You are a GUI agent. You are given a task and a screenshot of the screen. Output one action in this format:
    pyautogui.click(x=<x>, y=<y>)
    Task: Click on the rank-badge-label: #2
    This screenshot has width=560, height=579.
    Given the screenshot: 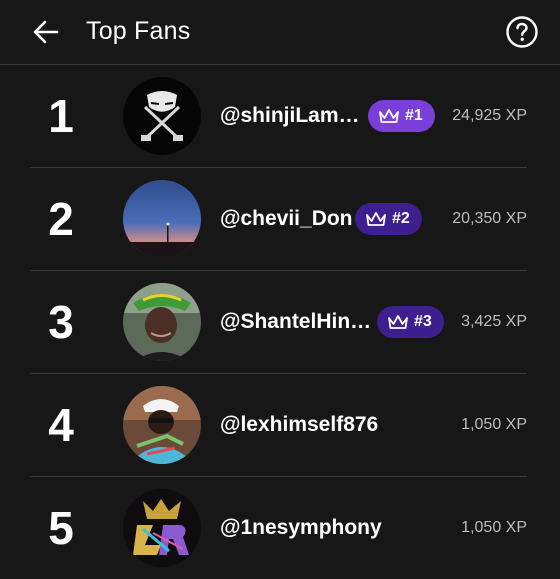 What is the action you would take?
    pyautogui.click(x=401, y=218)
    